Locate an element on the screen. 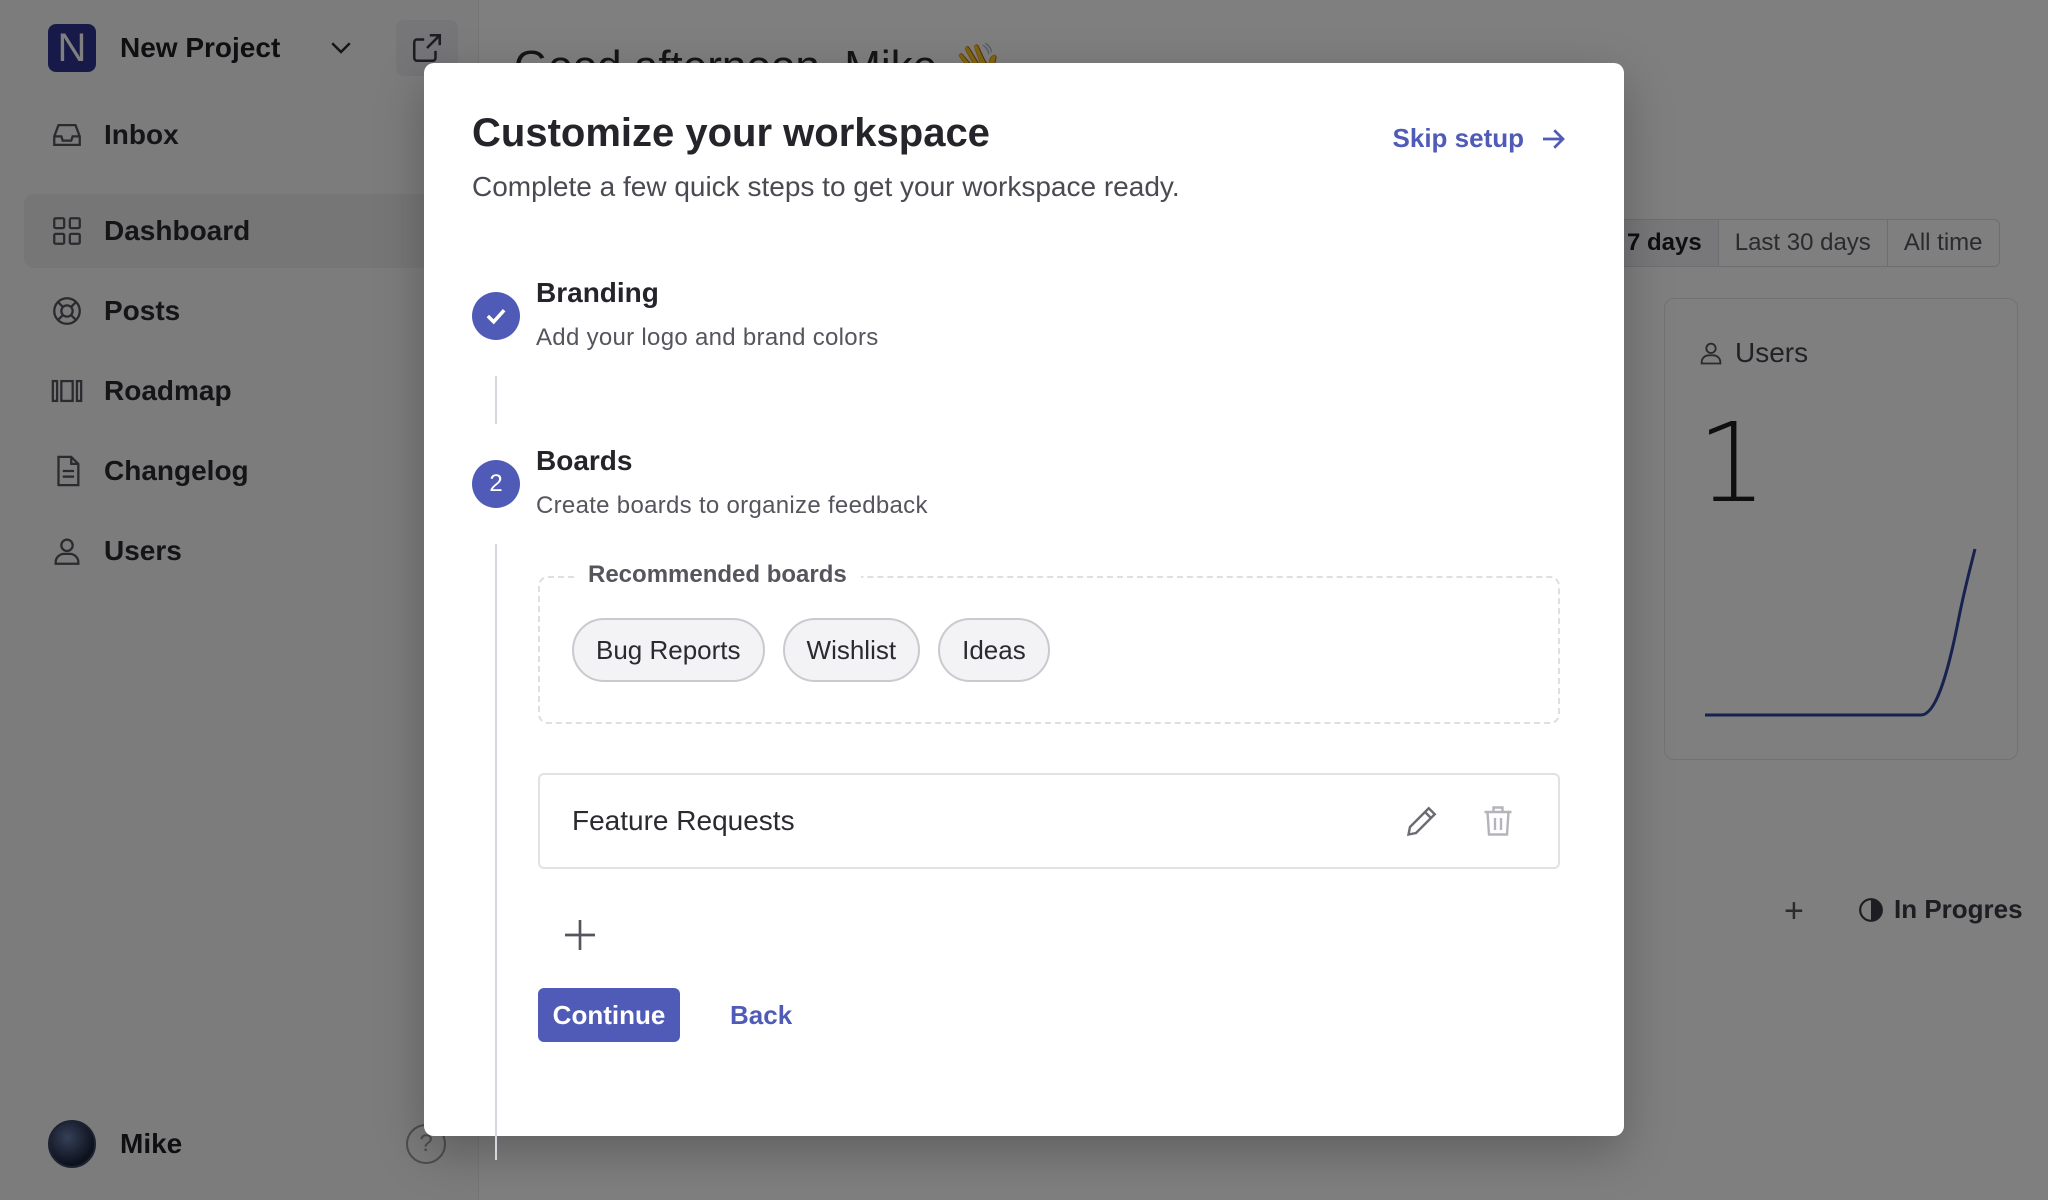  modal-title: Customize your workspace is located at coordinates (731, 133).